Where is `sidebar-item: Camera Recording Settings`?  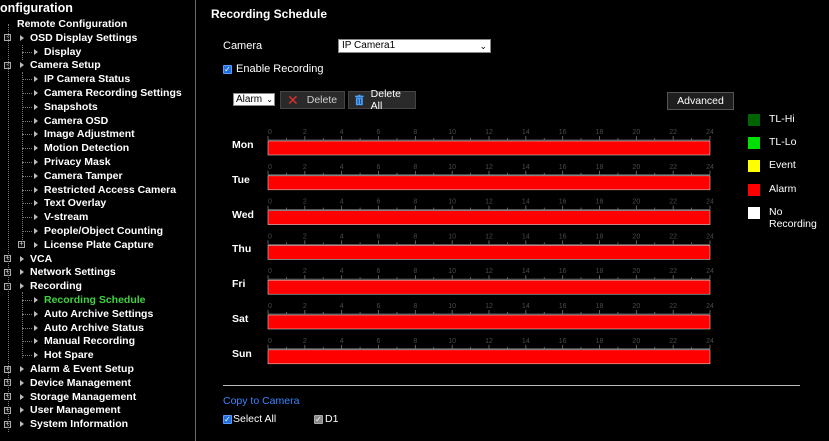 sidebar-item: Camera Recording Settings is located at coordinates (108, 93).